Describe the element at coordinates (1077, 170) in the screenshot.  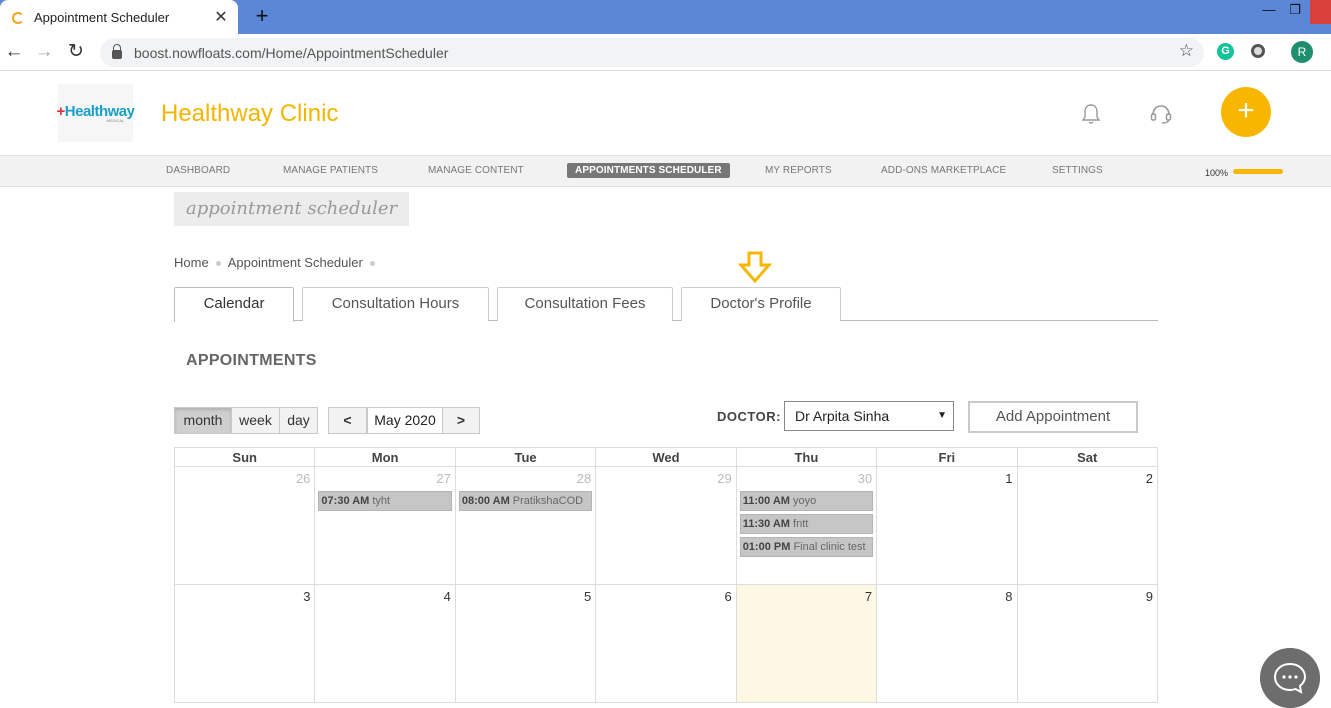
I see `nav-settings: SETTINGS` at that location.